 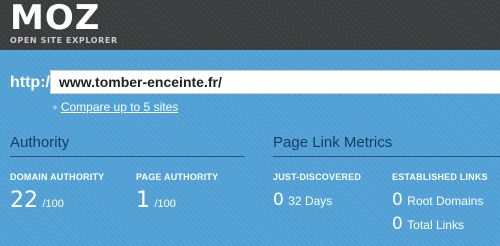 What do you see at coordinates (24, 200) in the screenshot?
I see `domain-authority-number: 22` at bounding box center [24, 200].